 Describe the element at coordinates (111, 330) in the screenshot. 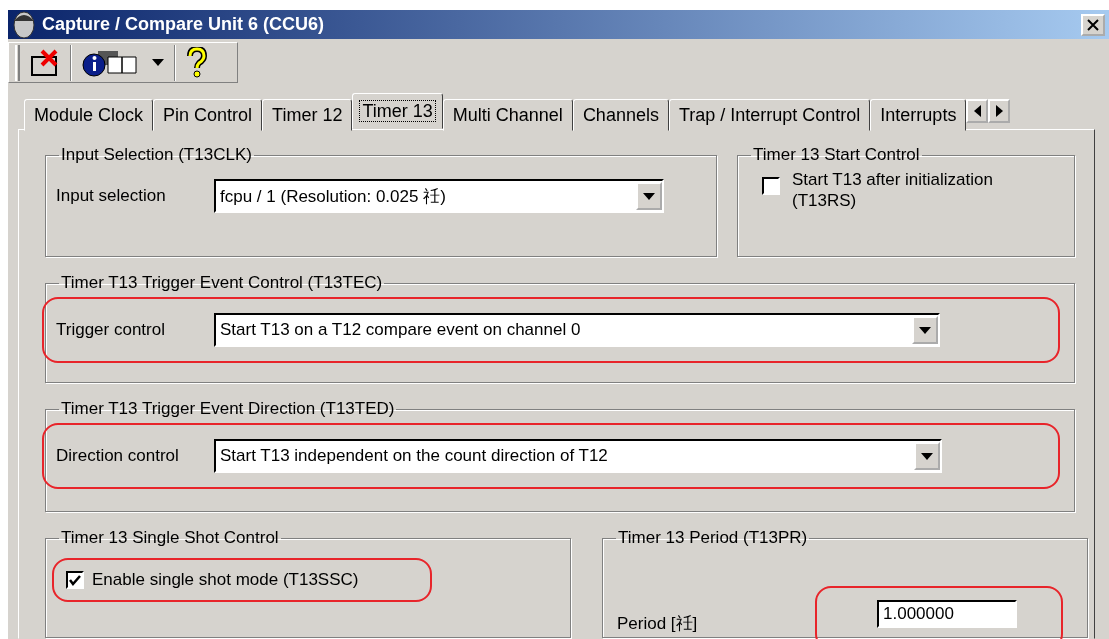

I see `field-label: Trigger control` at that location.